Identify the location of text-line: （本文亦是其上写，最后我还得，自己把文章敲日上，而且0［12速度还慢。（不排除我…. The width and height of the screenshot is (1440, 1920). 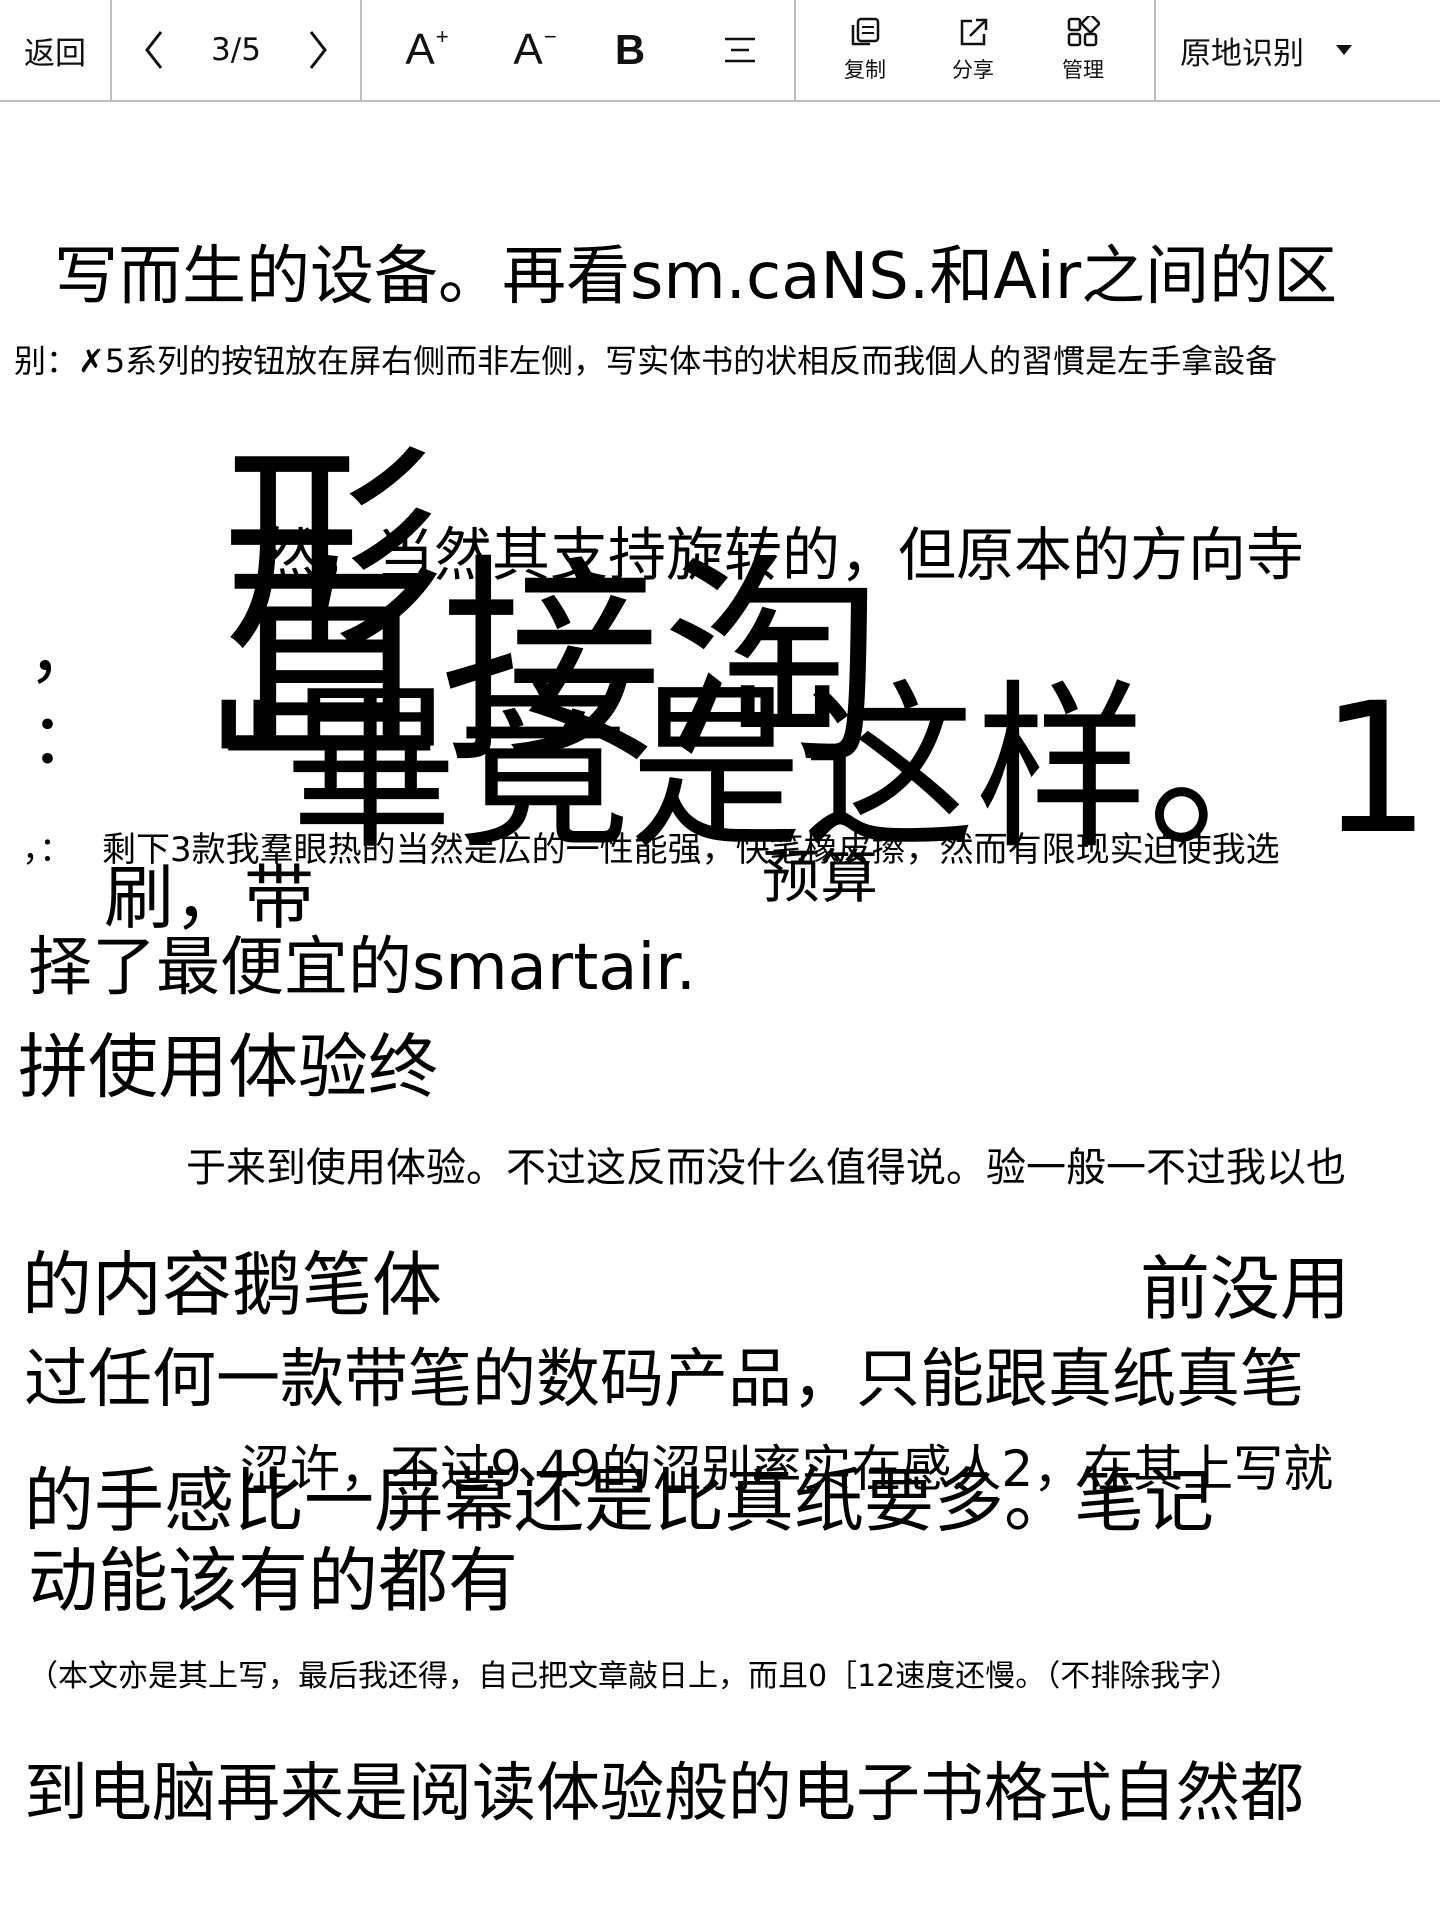
(634, 1676).